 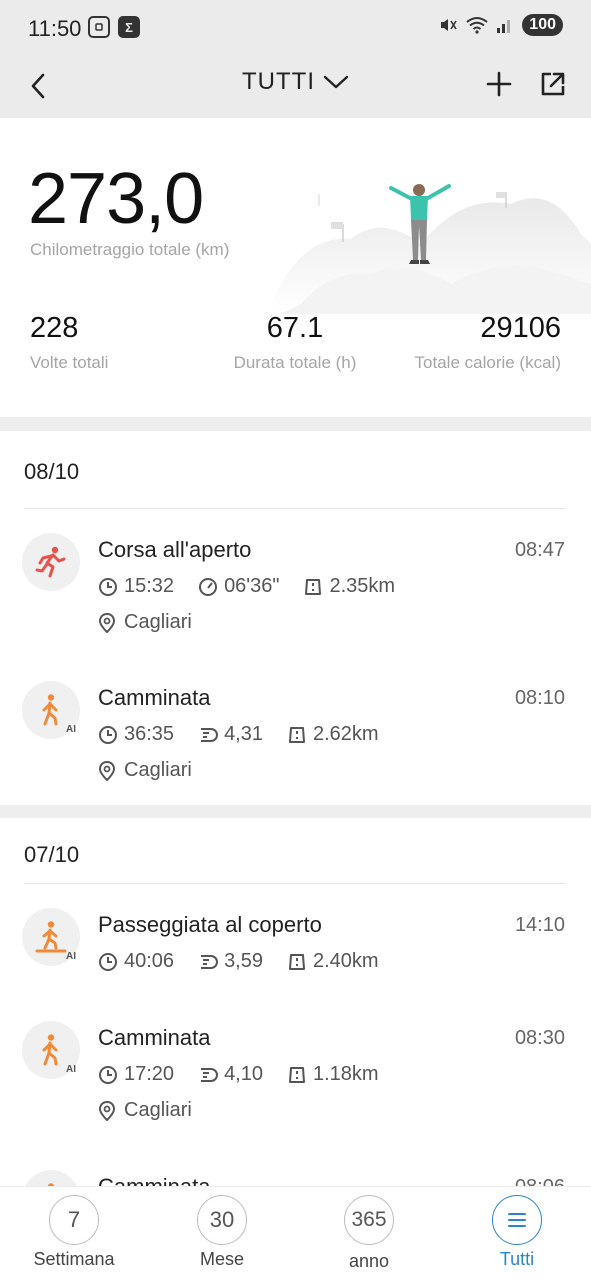 I want to click on activity-time: 14:10, so click(x=539, y=925).